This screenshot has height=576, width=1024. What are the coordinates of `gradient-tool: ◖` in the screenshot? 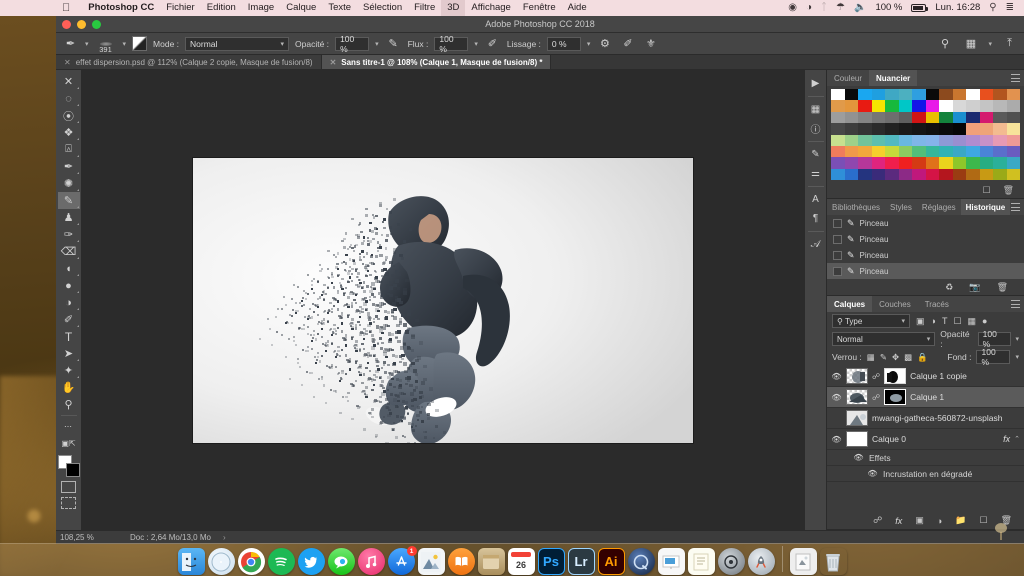 It's located at (69, 268).